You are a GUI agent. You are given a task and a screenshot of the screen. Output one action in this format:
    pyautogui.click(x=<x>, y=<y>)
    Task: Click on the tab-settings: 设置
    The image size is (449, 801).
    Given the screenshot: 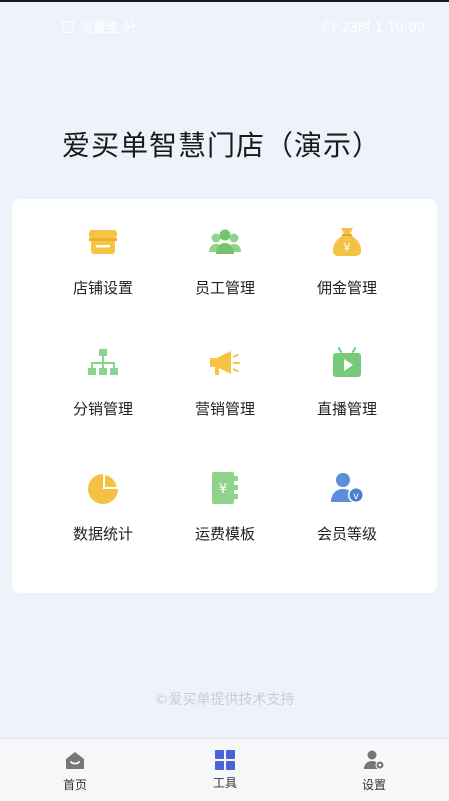 What is the action you would take?
    pyautogui.click(x=374, y=770)
    